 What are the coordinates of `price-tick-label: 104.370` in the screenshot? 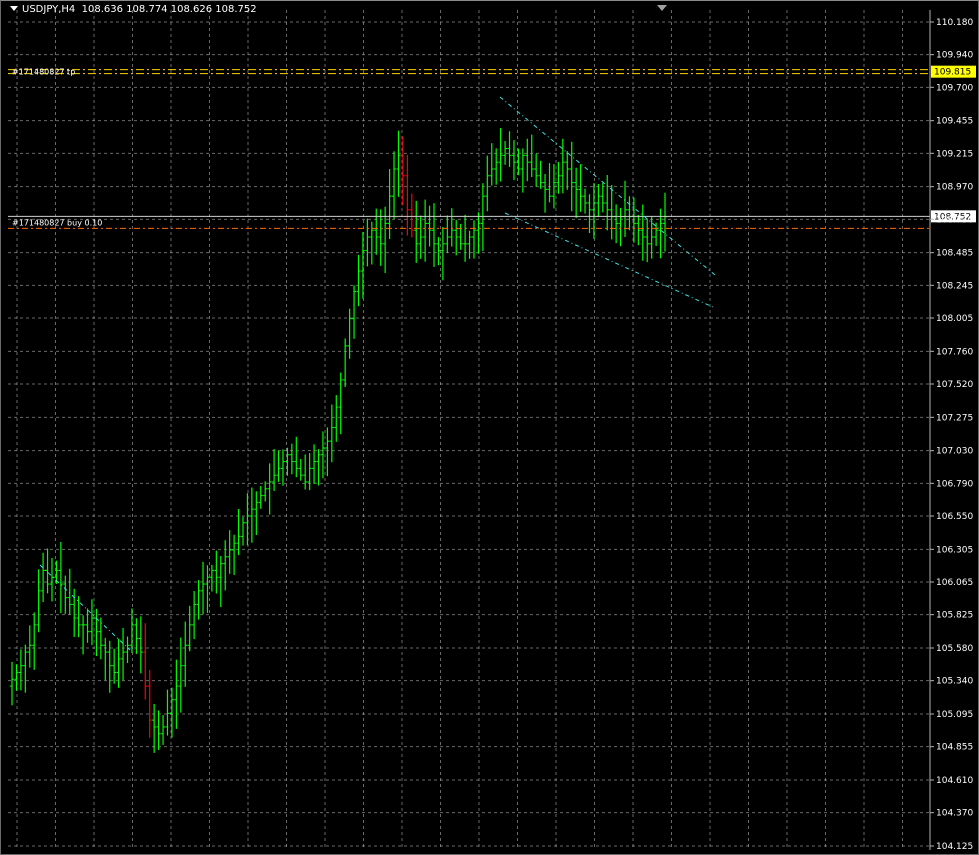 It's located at (954, 814).